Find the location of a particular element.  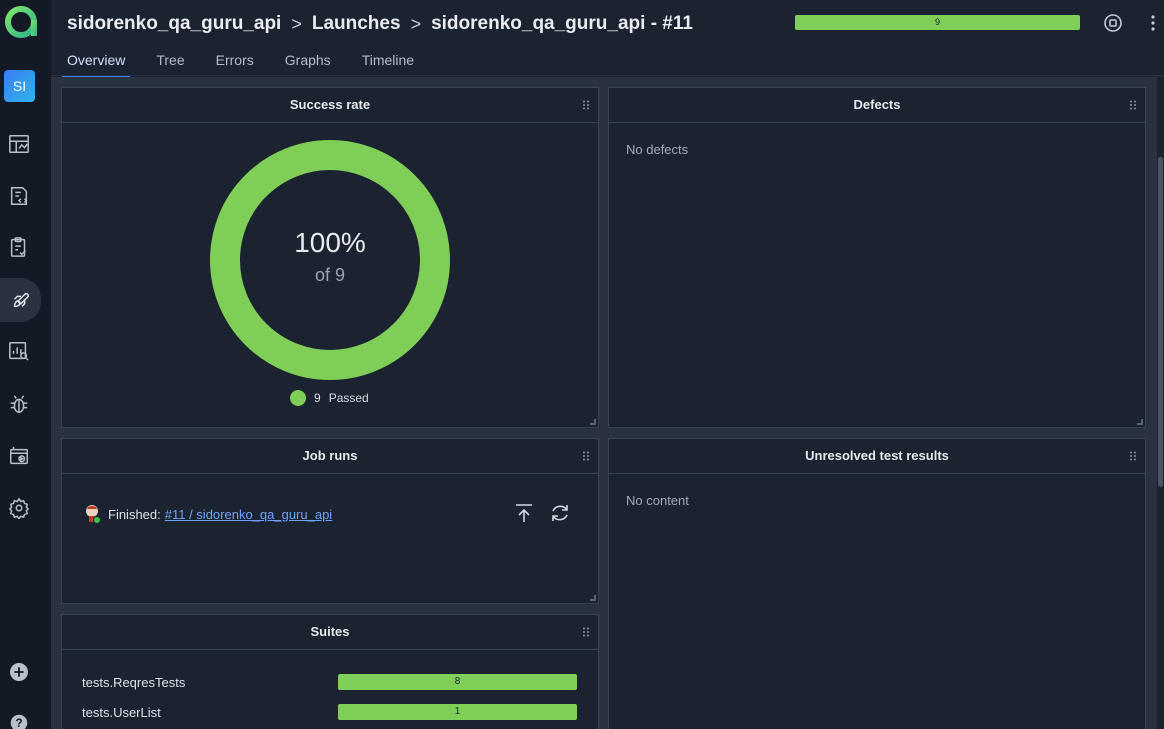

test-cases-icon is located at coordinates (19, 196).